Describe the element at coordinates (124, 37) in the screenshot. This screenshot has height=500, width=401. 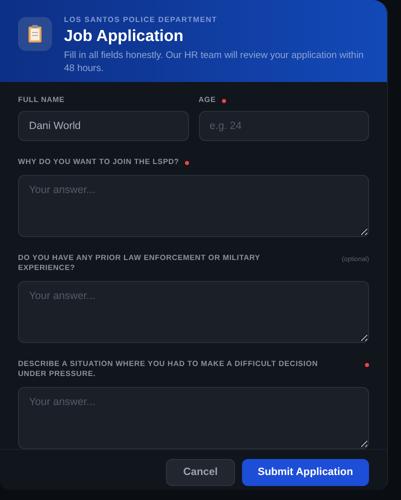
I see `dialog-title: Job Application` at that location.